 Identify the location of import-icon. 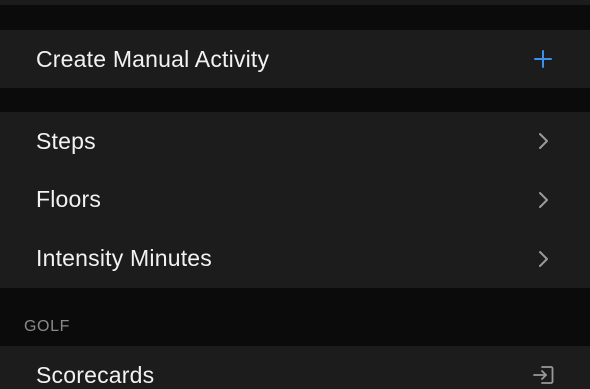
(543, 375).